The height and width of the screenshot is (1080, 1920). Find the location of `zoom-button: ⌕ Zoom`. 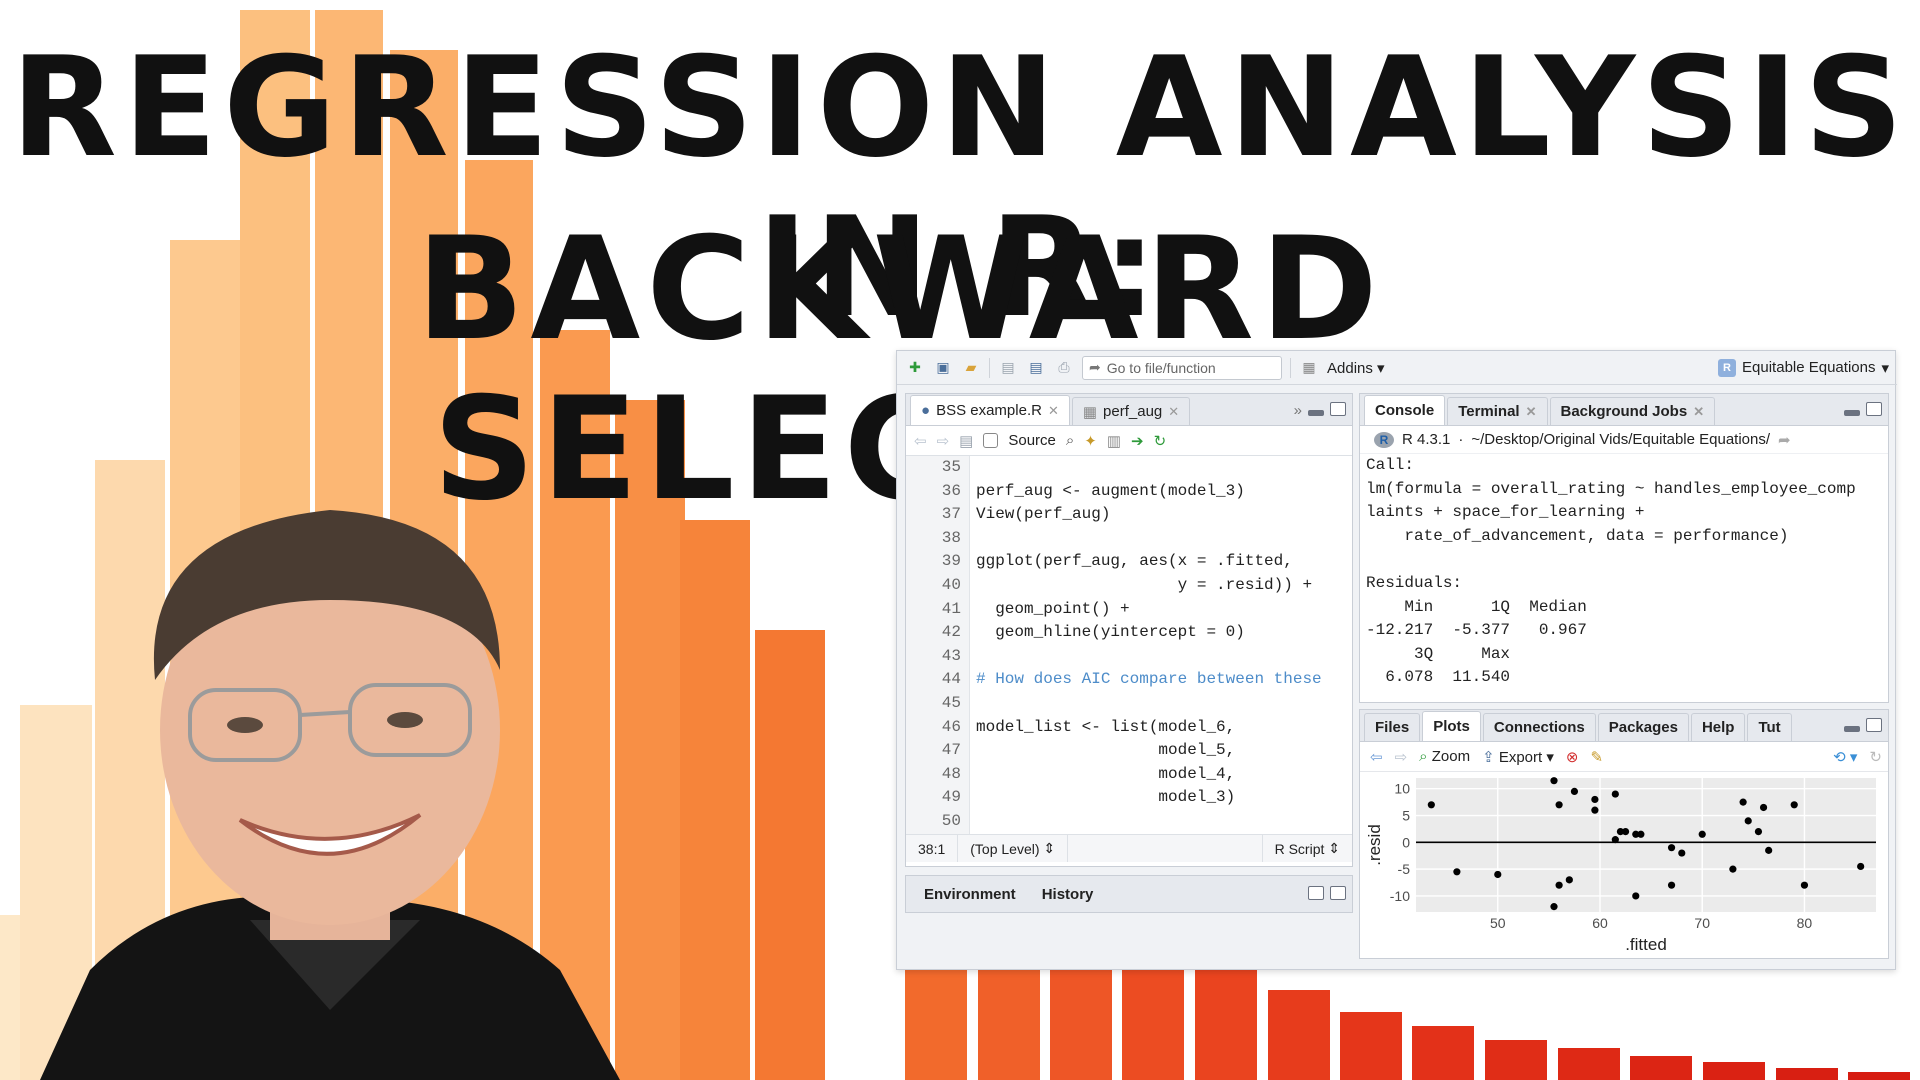

zoom-button: ⌕ Zoom is located at coordinates (1444, 756).